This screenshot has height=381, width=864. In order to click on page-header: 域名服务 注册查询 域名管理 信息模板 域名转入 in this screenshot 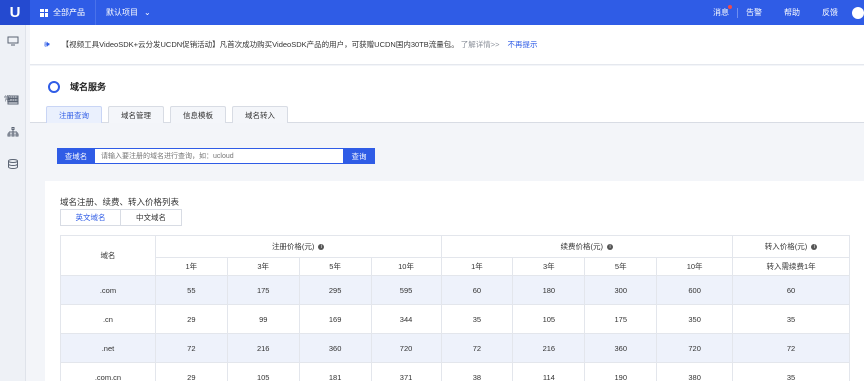, I will do `click(447, 94)`.